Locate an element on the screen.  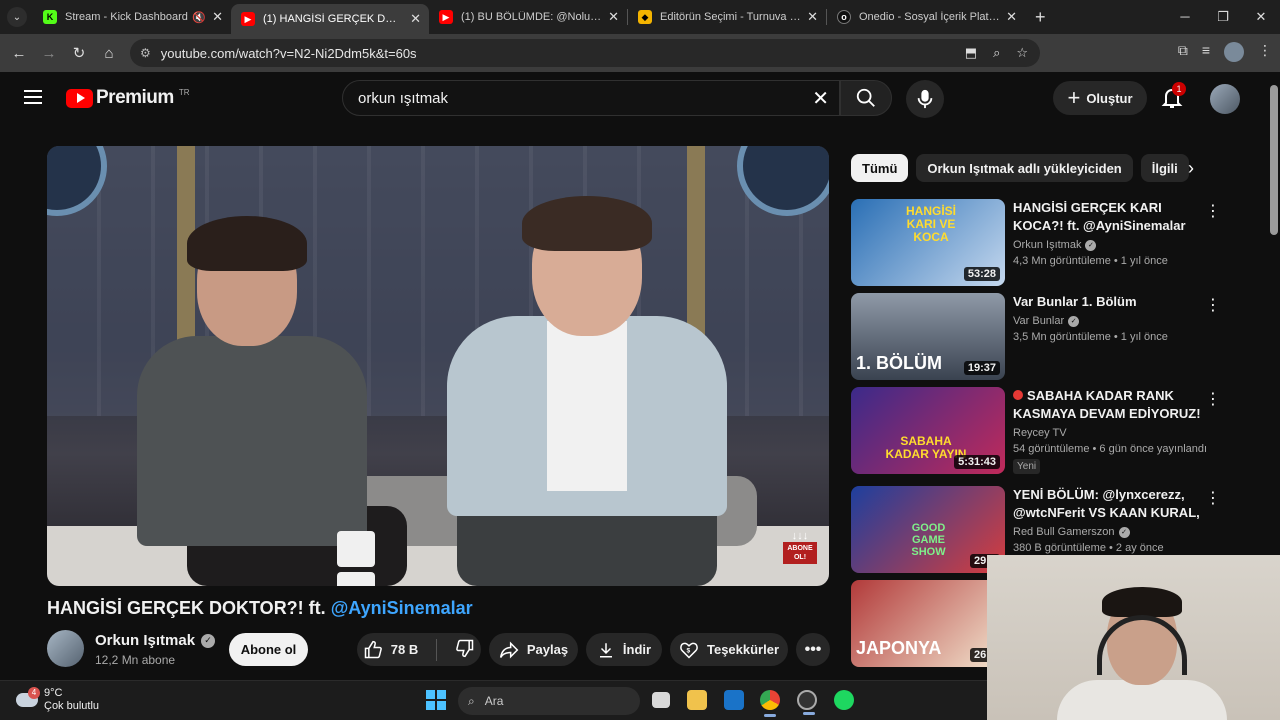
channel-avatar is located at coordinates (65, 648).